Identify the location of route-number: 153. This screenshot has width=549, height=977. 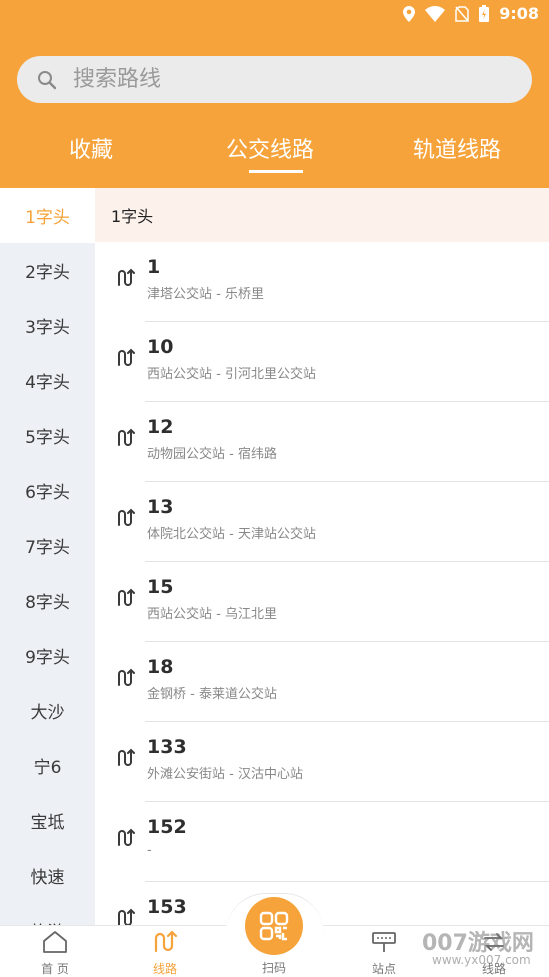
(167, 907).